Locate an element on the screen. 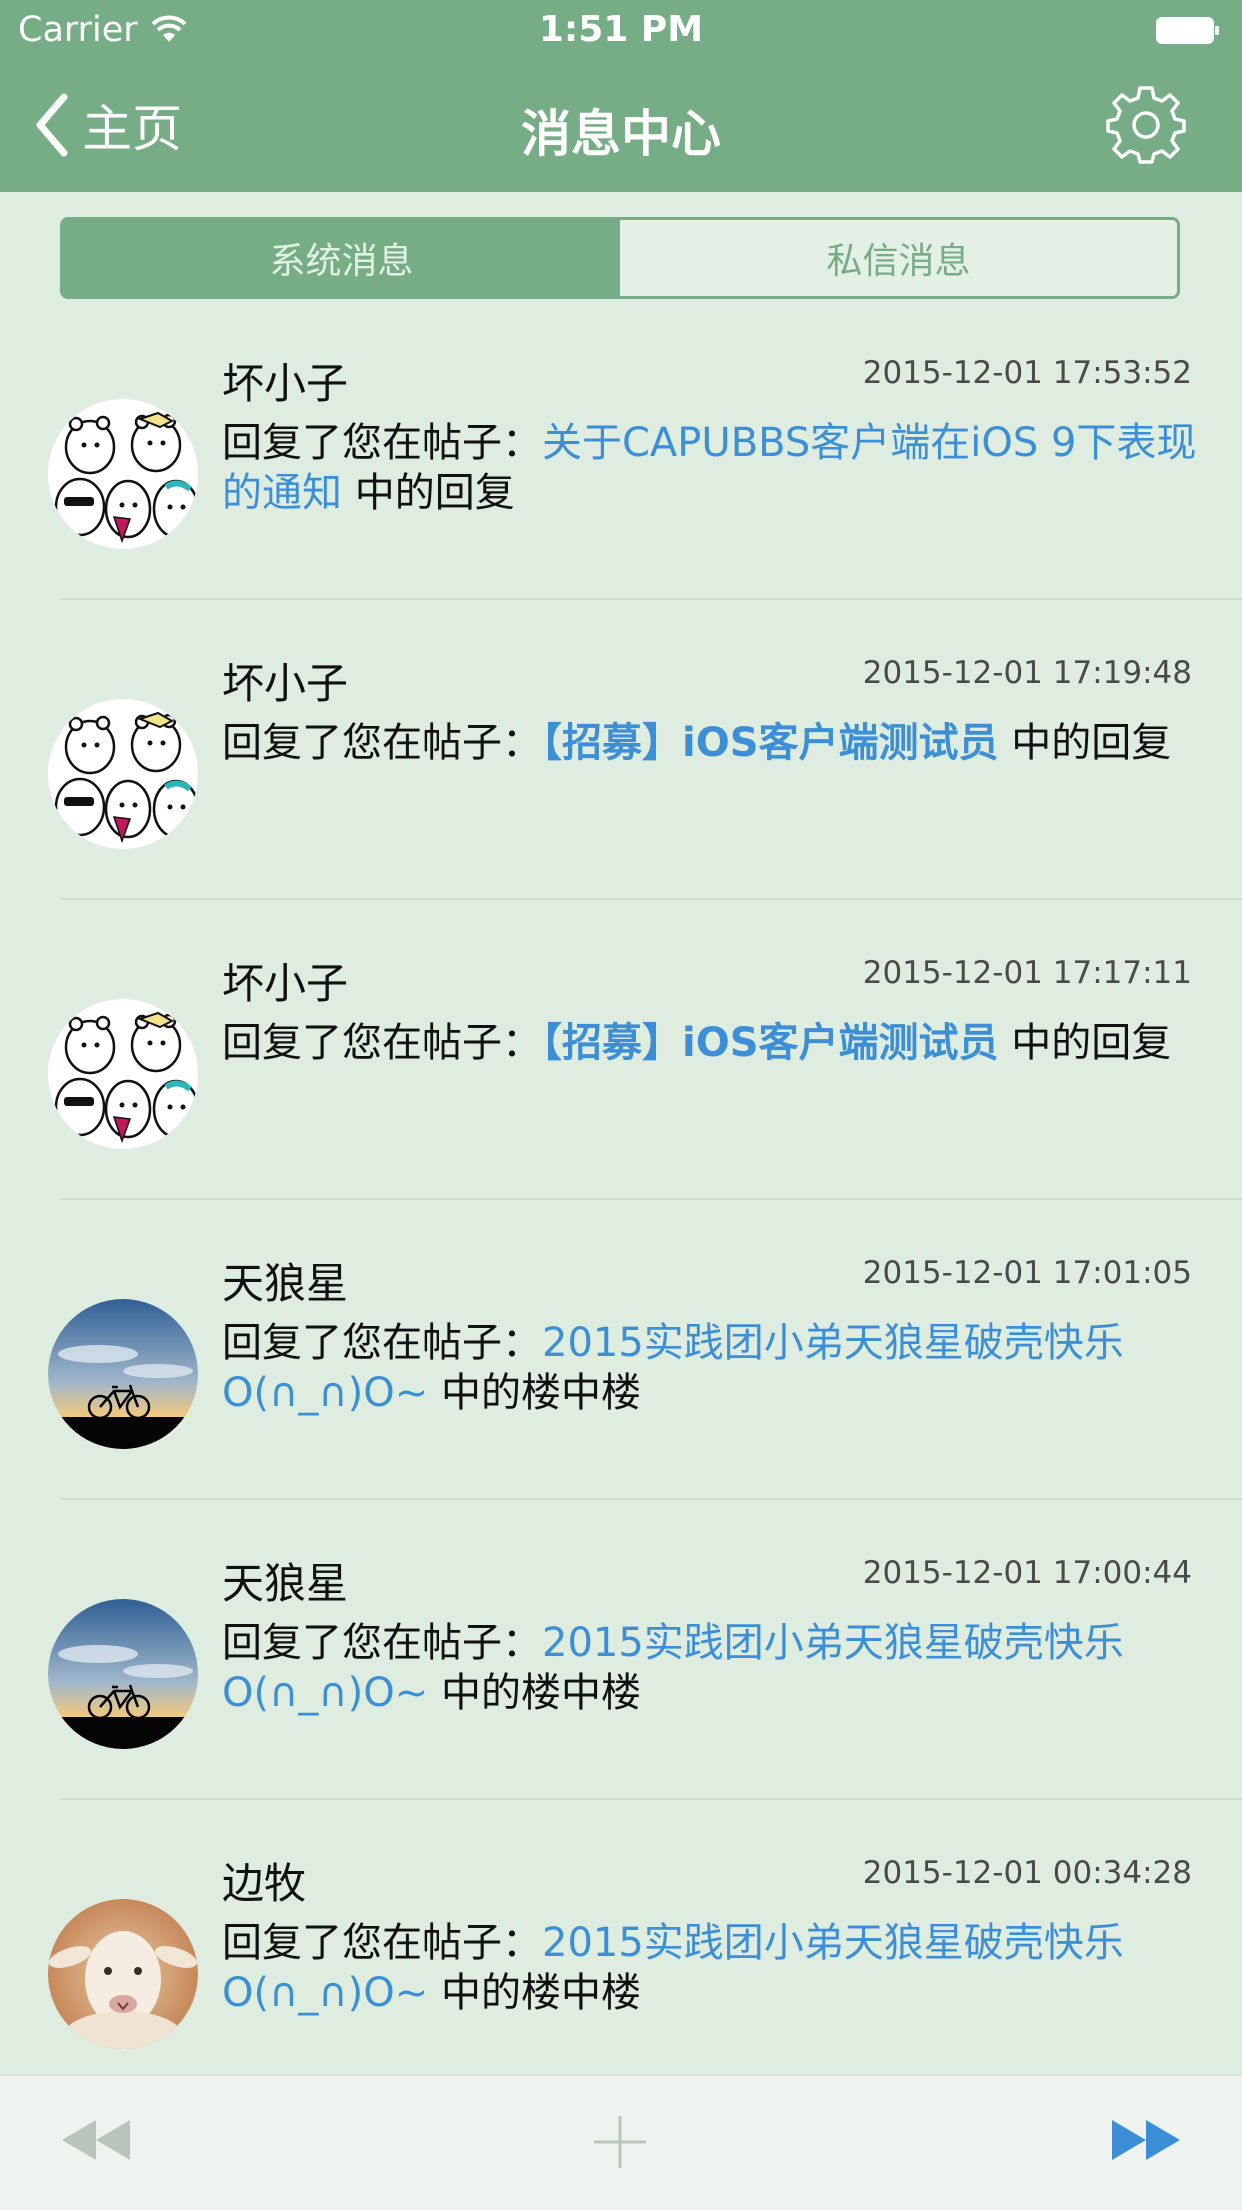  bottom-toolbar is located at coordinates (621, 2142).